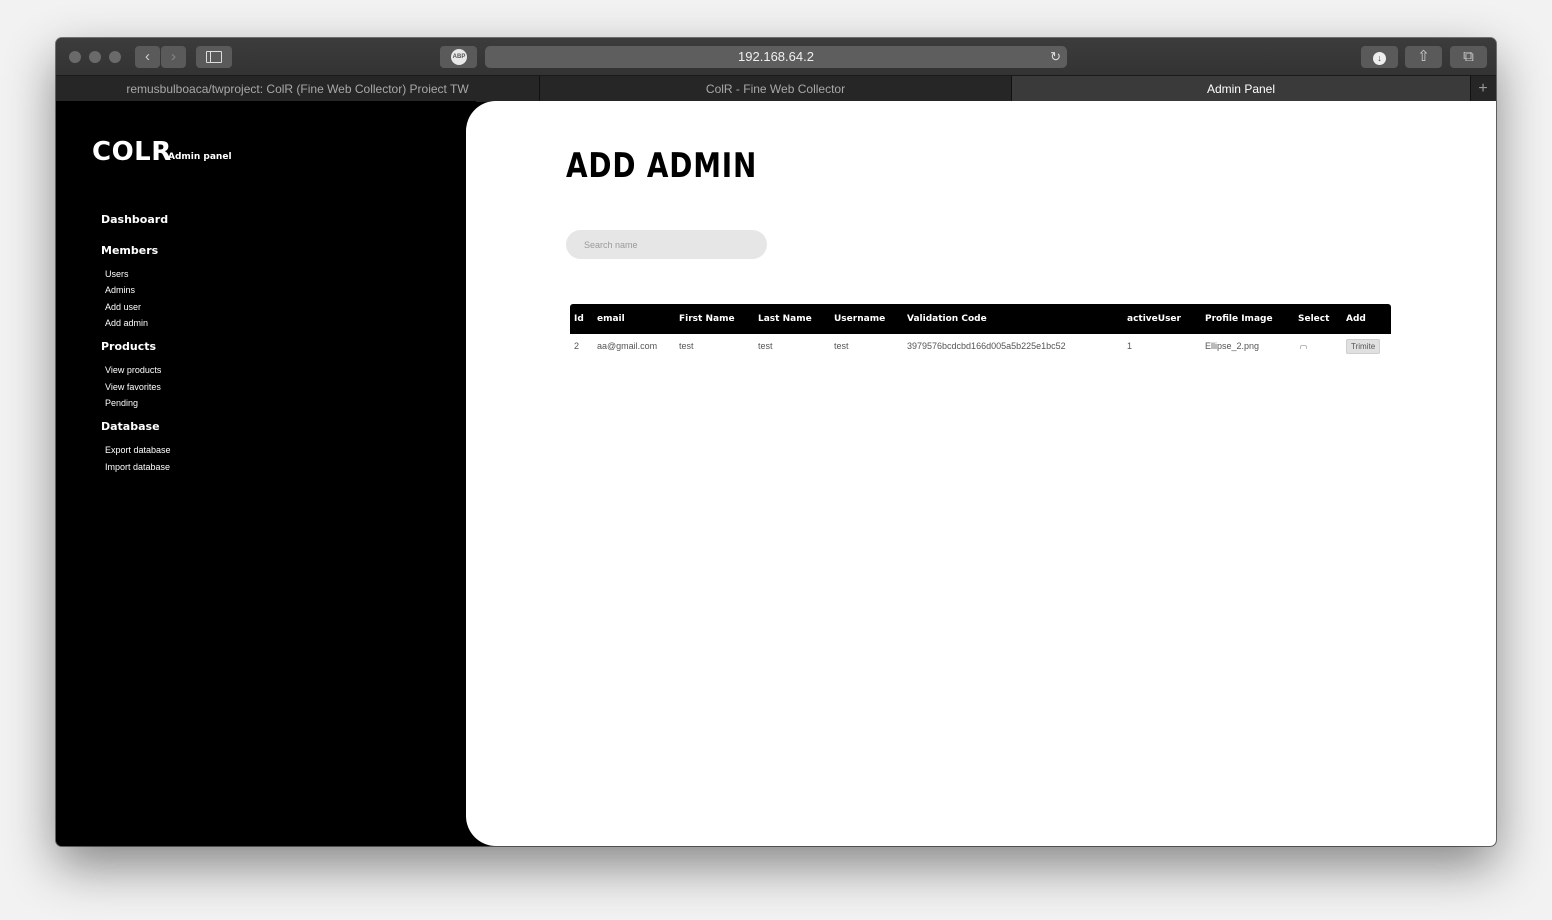 Image resolution: width=1552 pixels, height=920 pixels. What do you see at coordinates (765, 346) in the screenshot?
I see `cell-last-name: test` at bounding box center [765, 346].